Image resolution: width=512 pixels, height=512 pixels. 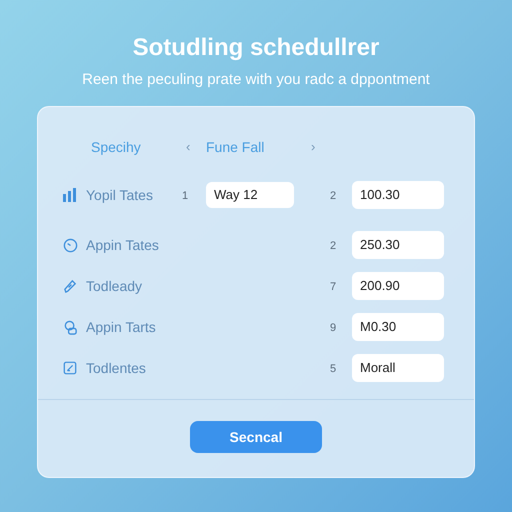 What do you see at coordinates (333, 369) in the screenshot?
I see `row-number: 5` at bounding box center [333, 369].